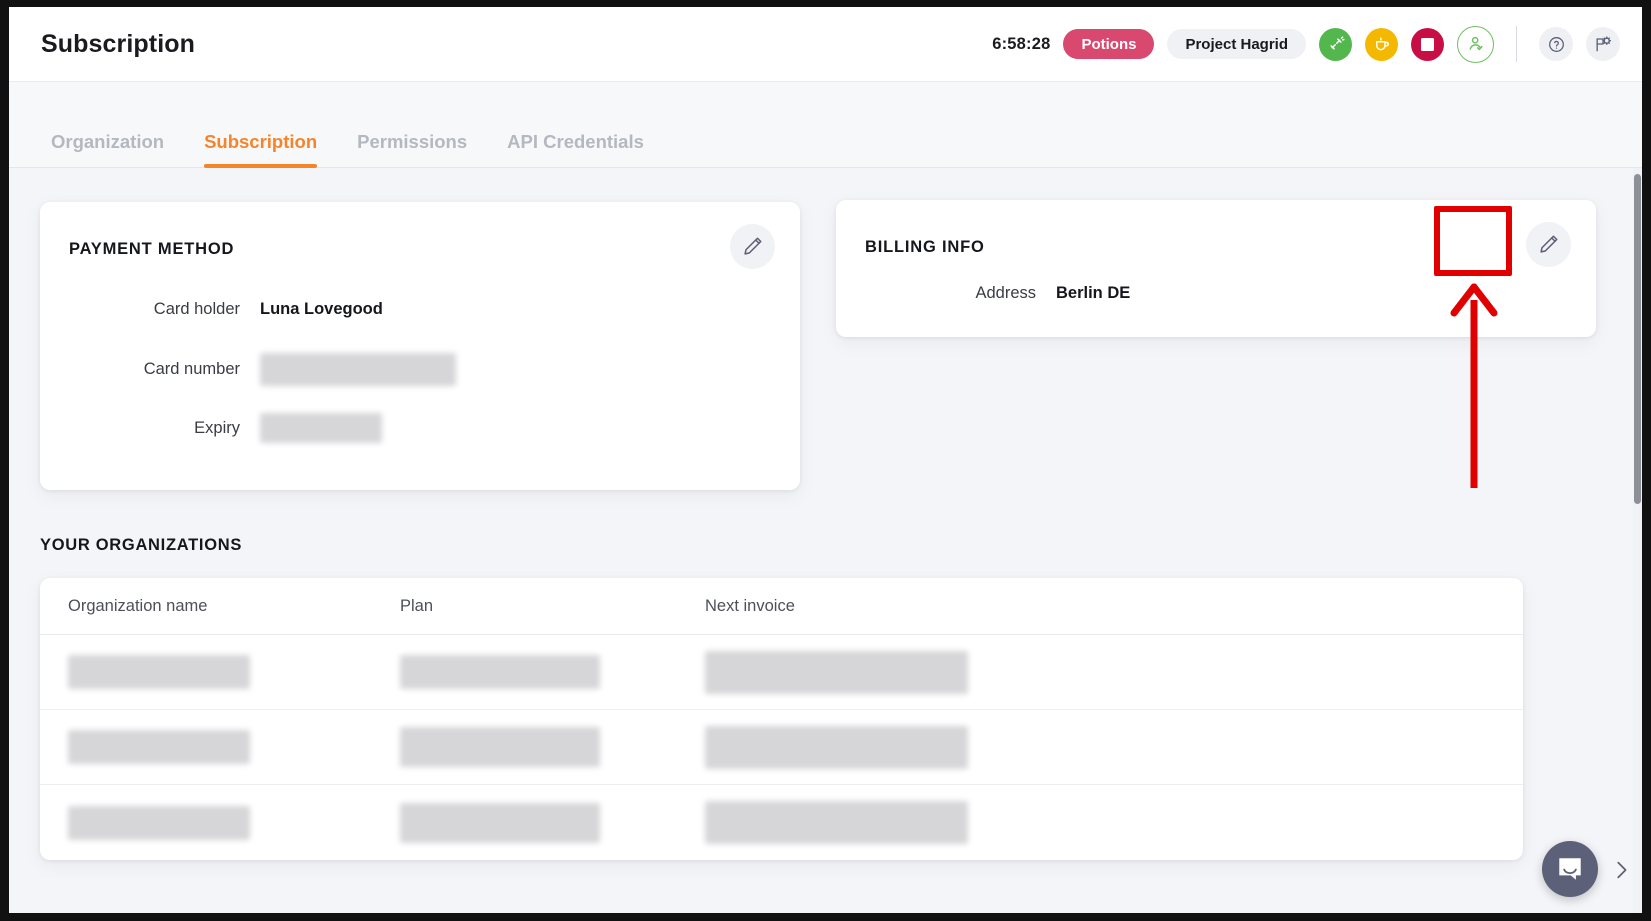 The height and width of the screenshot is (921, 1651). I want to click on flag-settings-glyph, so click(1604, 44).